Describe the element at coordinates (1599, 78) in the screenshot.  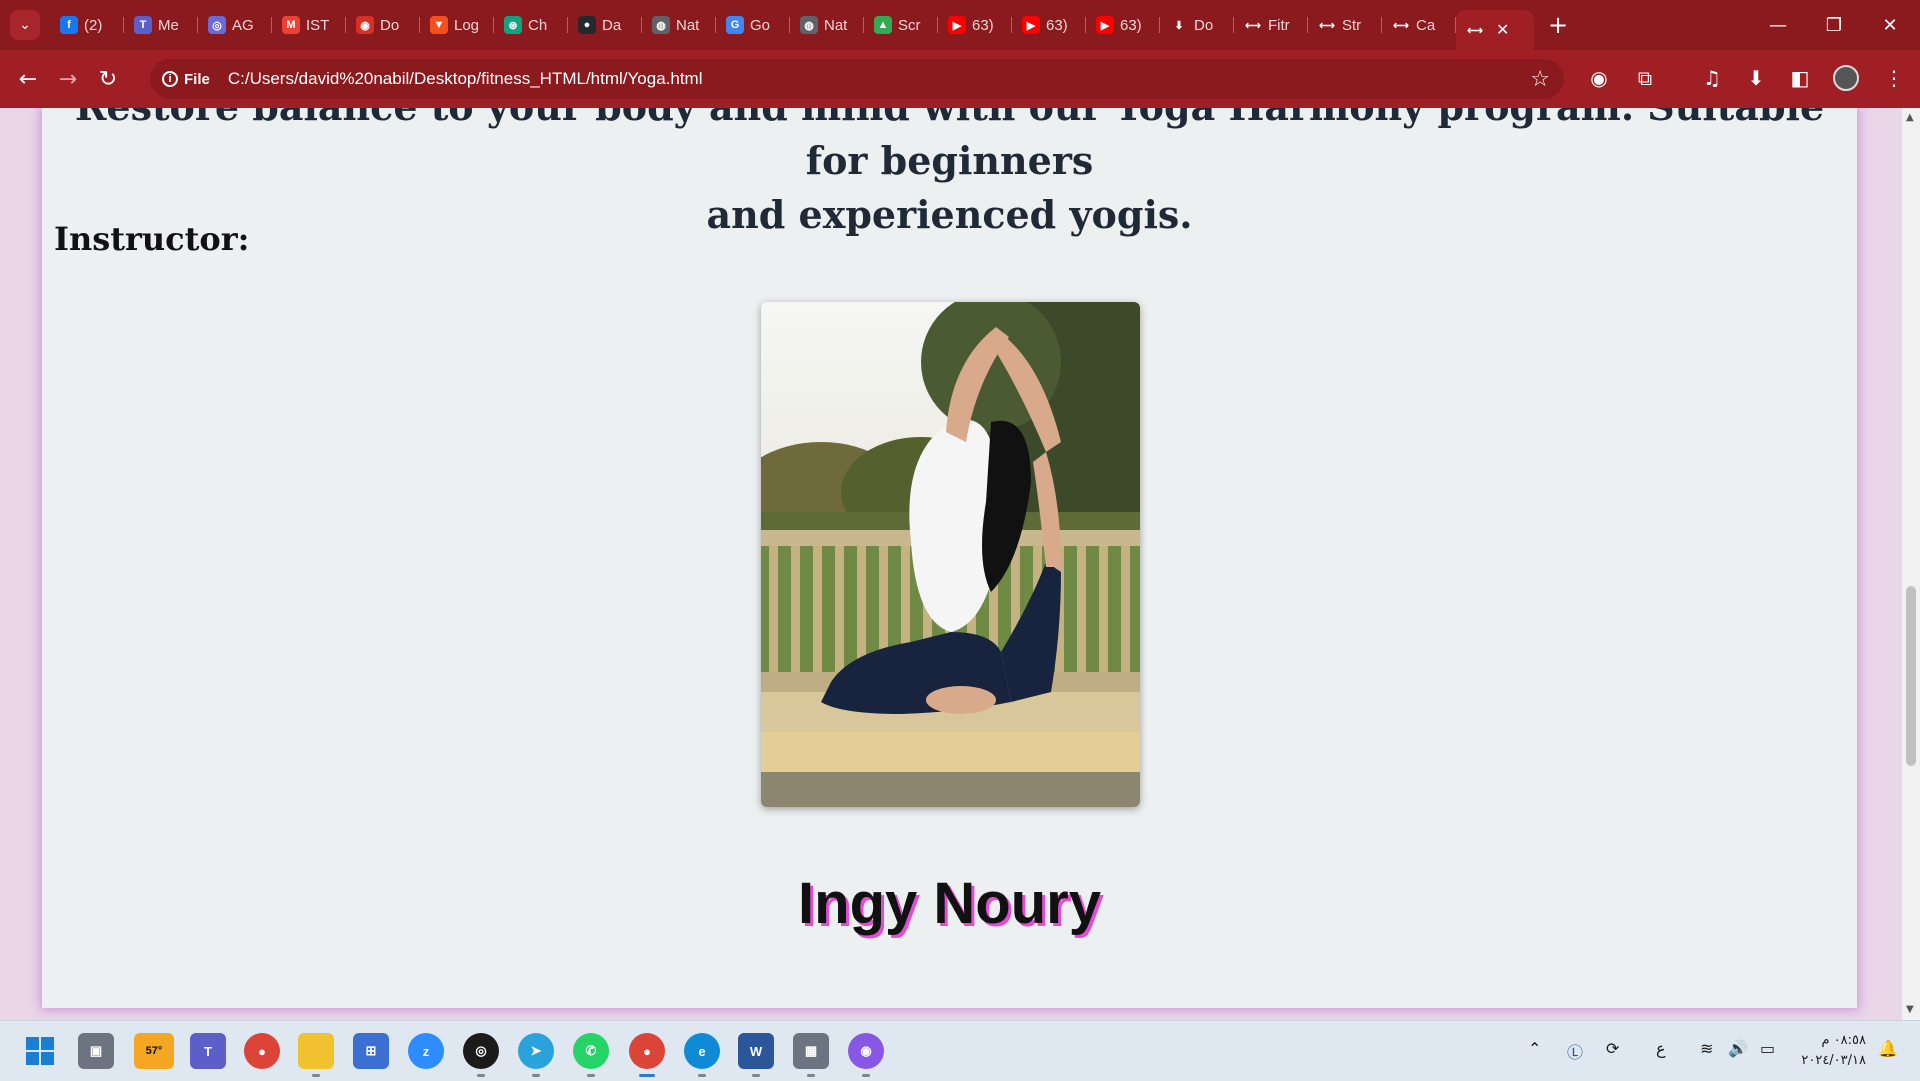
I see `record-extension-icon: ◉` at that location.